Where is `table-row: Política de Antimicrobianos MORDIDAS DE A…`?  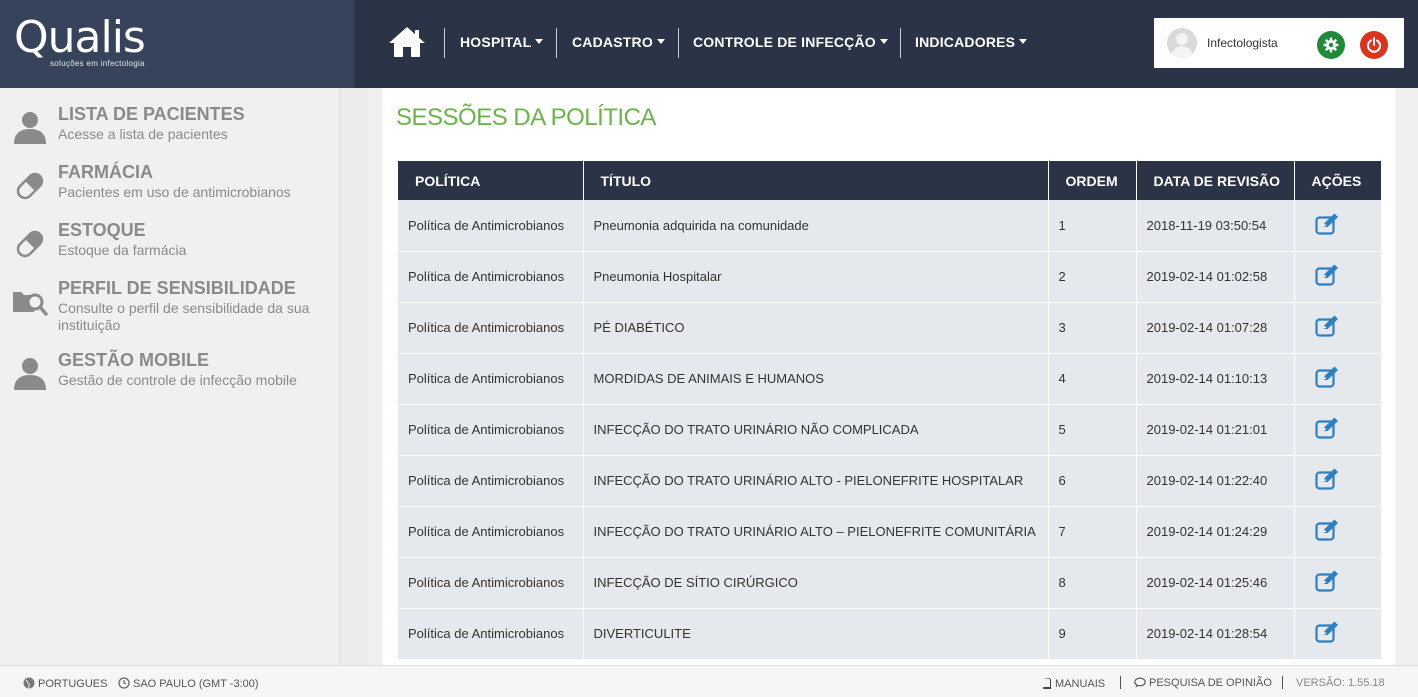 table-row: Política de Antimicrobianos MORDIDAS DE A… is located at coordinates (889, 379).